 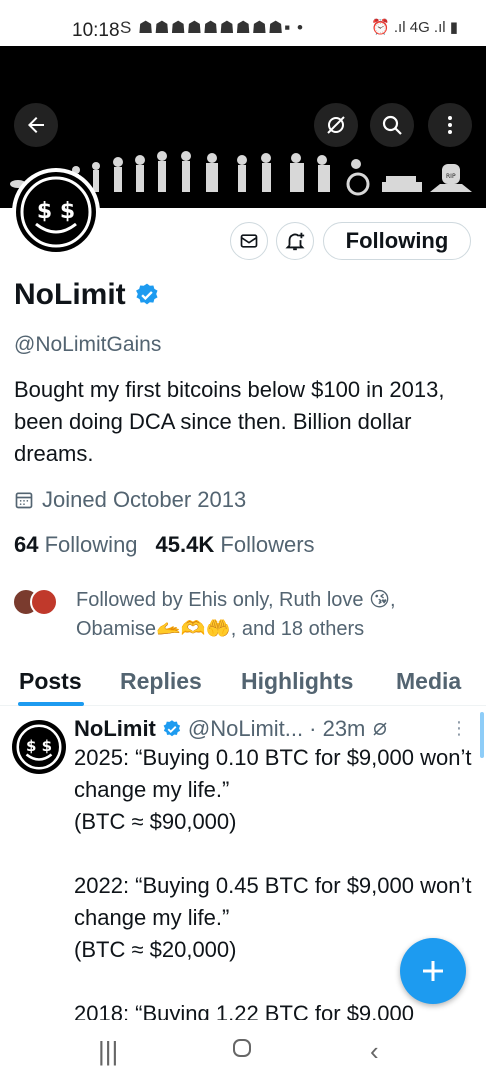 I want to click on search-icon, so click(x=392, y=125).